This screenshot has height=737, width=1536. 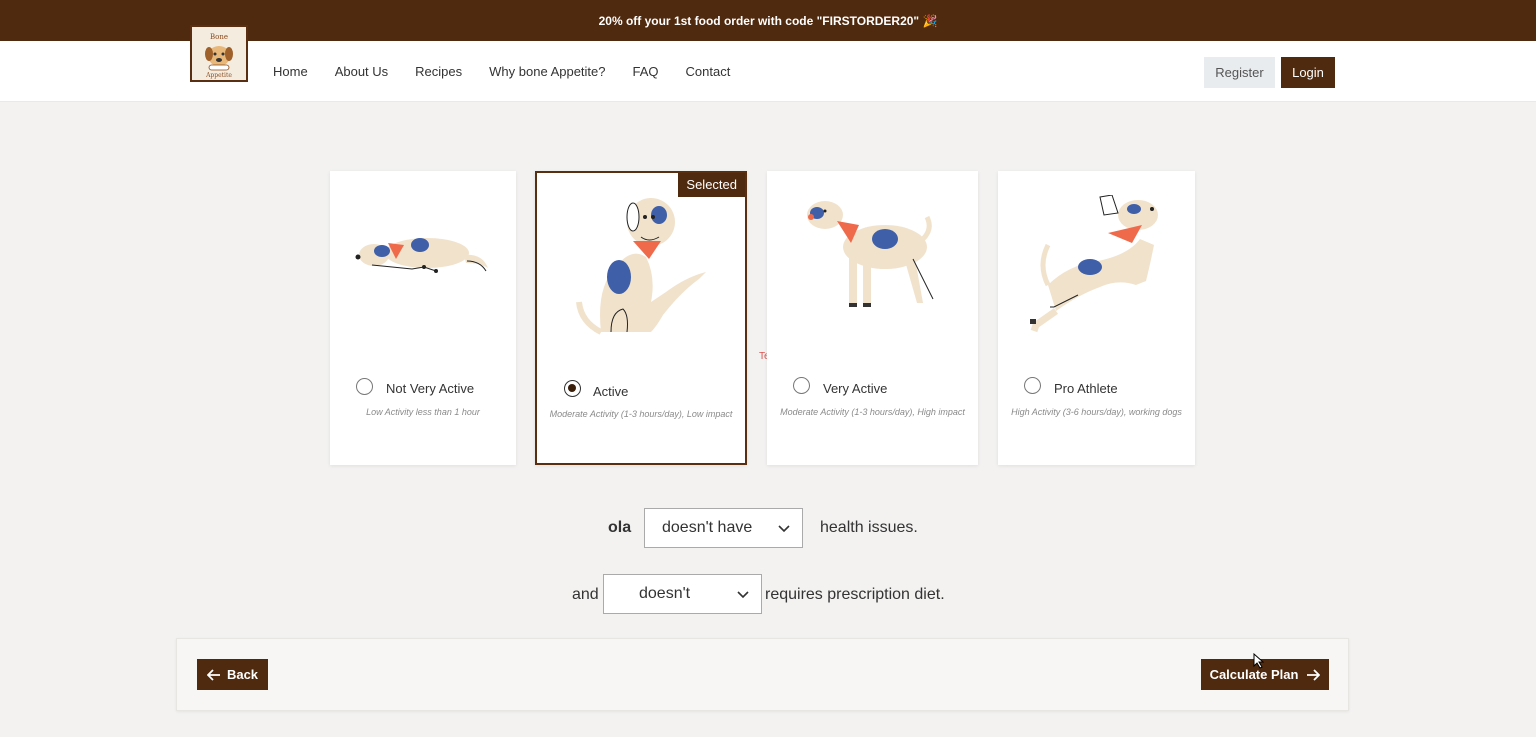 What do you see at coordinates (1259, 661) in the screenshot?
I see `mouse-cursor-icon` at bounding box center [1259, 661].